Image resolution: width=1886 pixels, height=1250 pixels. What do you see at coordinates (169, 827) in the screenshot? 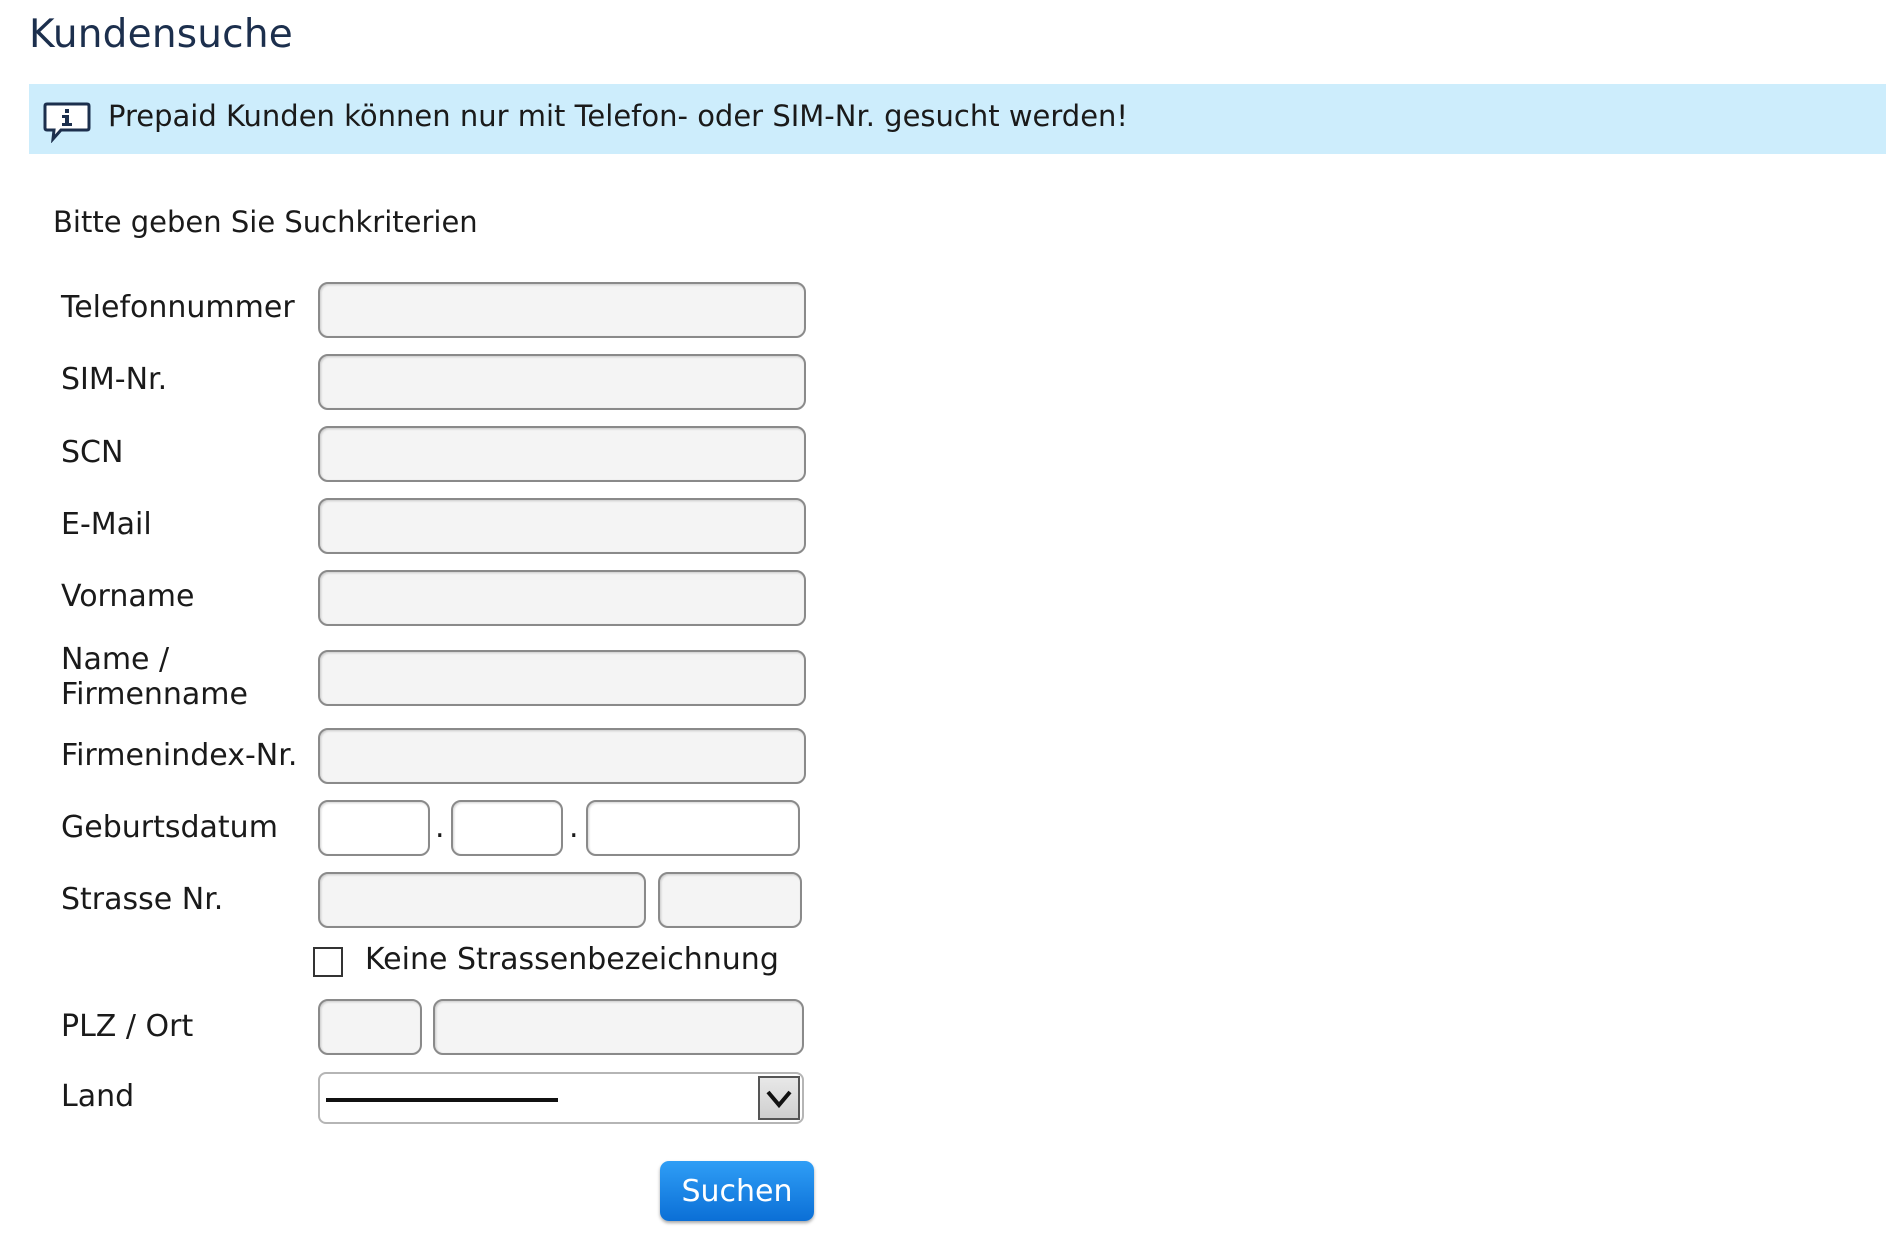
I see `birthdate-label: Geburtsdatum` at bounding box center [169, 827].